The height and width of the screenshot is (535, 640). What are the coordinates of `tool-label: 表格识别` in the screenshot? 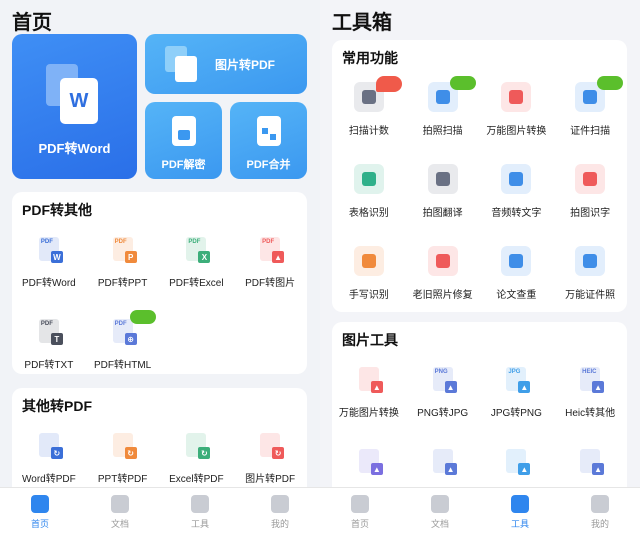 It's located at (368, 213).